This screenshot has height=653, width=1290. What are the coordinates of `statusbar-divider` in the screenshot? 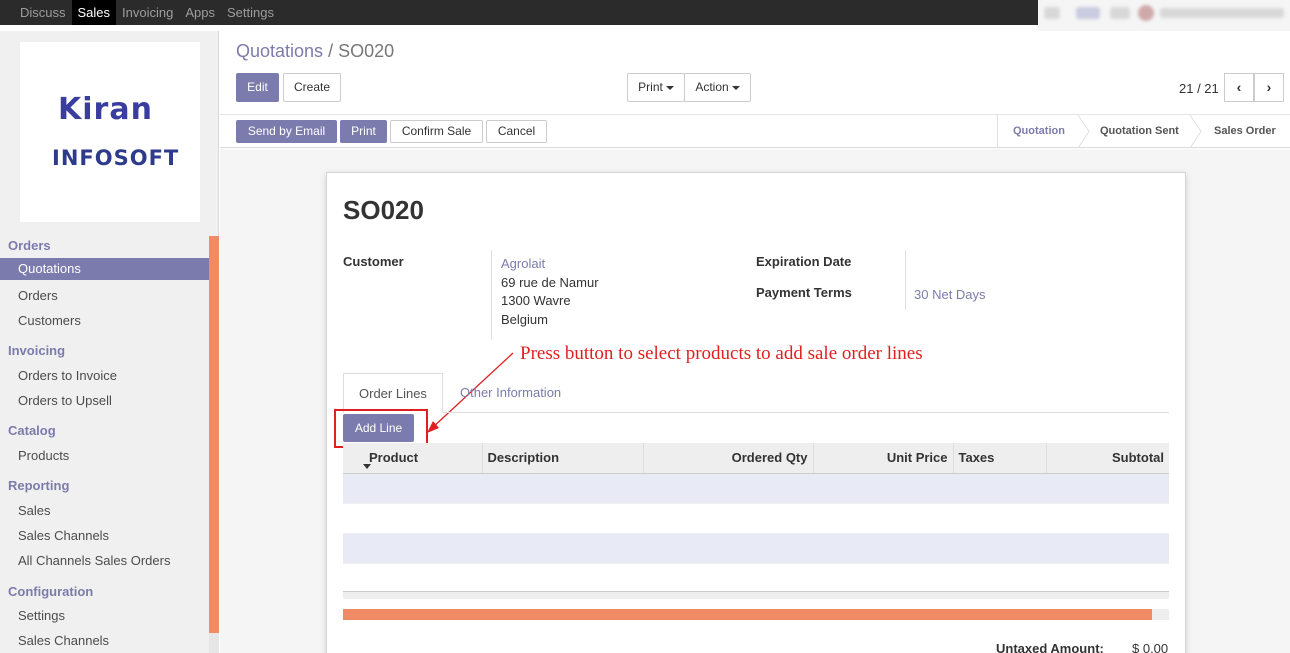 It's located at (997, 131).